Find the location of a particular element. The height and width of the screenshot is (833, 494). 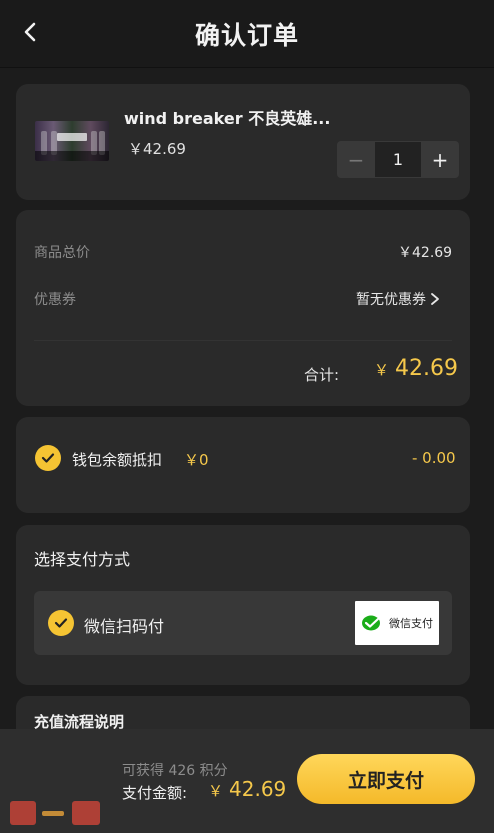

header-bar: 确认订单 is located at coordinates (247, 34).